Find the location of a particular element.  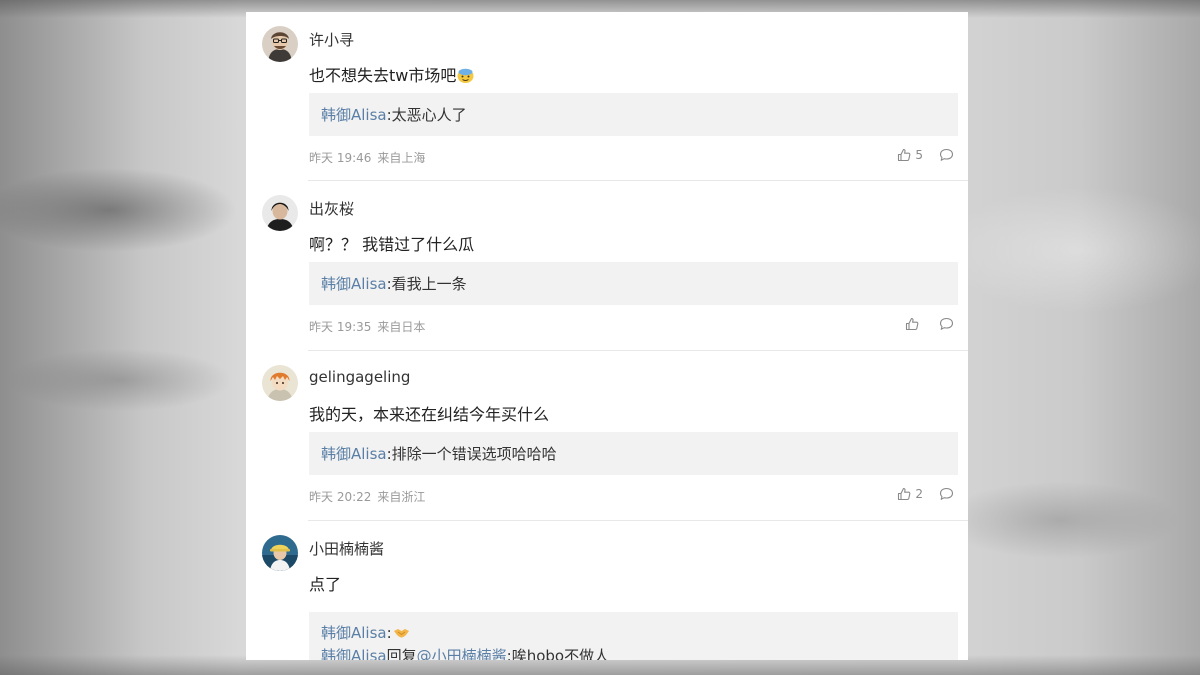

reply-box: 韩御Alisa:太恶心人了 is located at coordinates (633, 114).